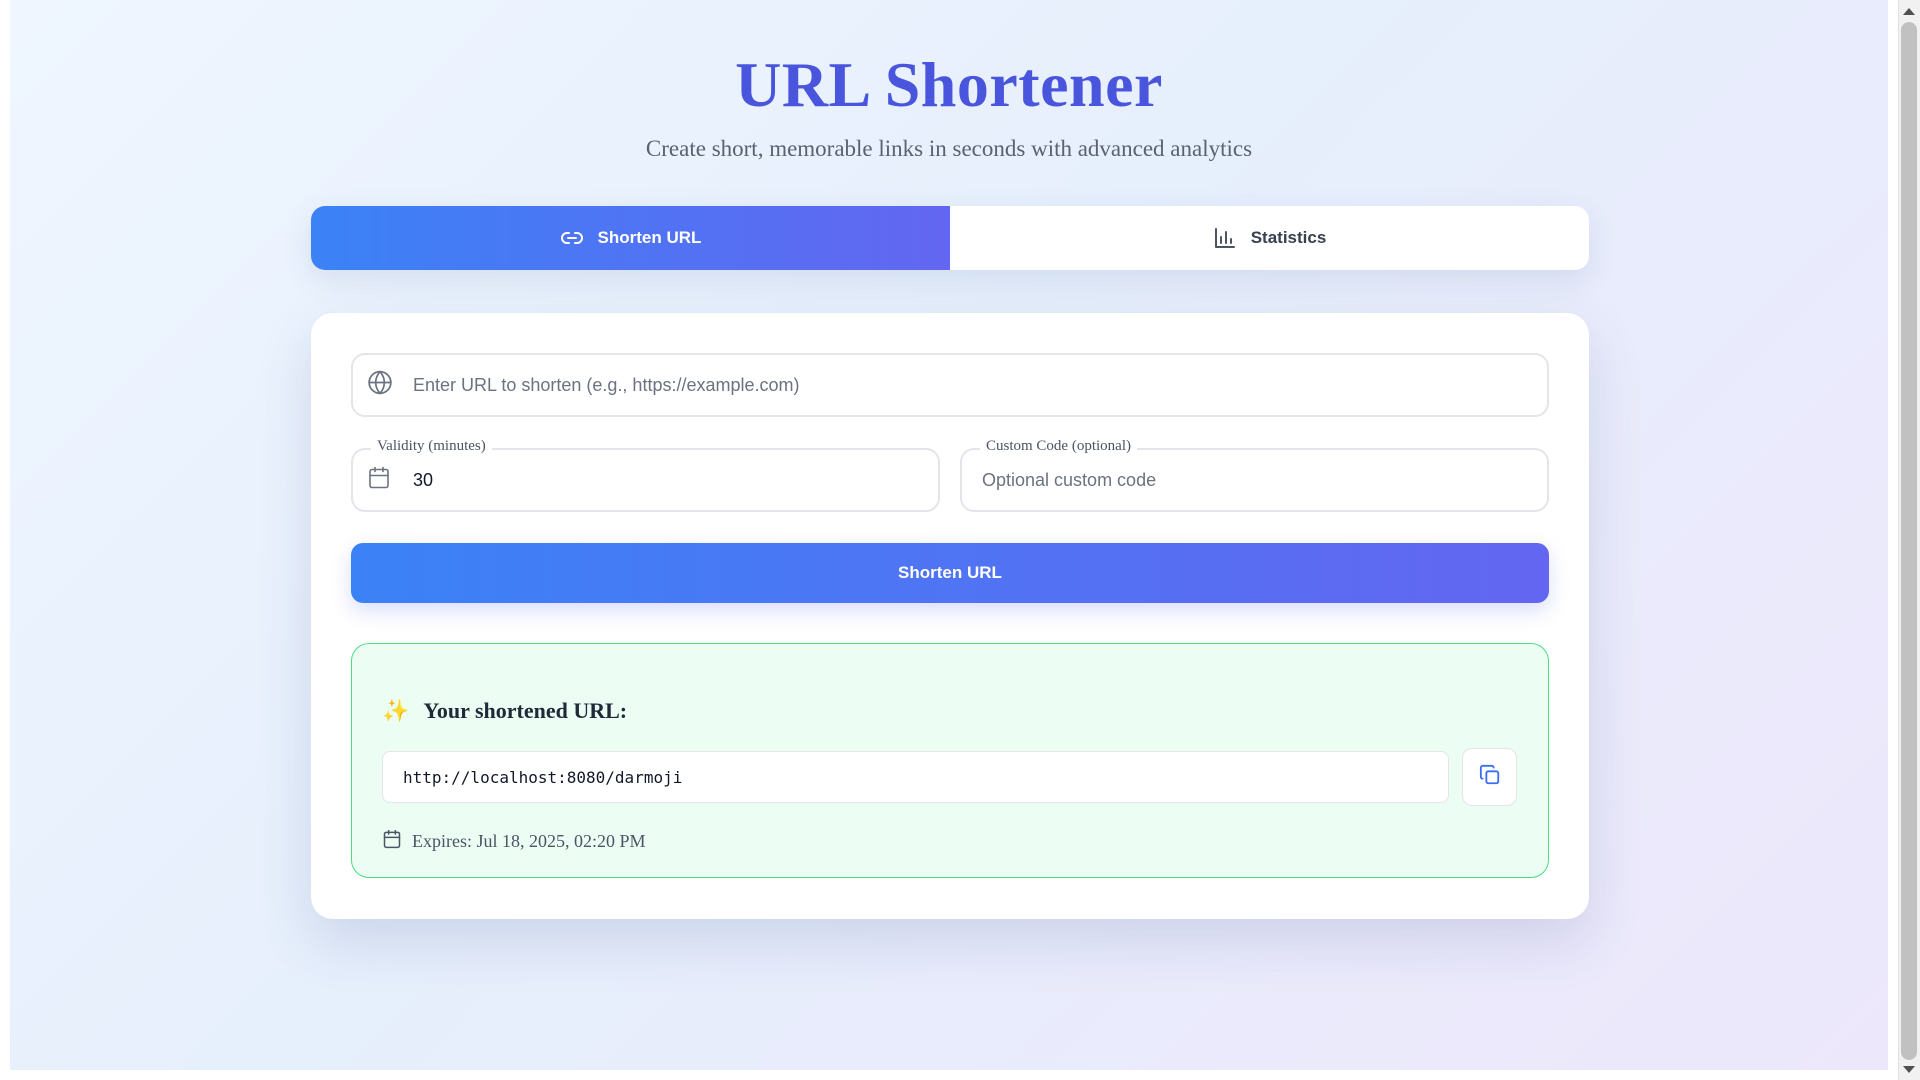  What do you see at coordinates (380, 385) in the screenshot?
I see `globe-icon` at bounding box center [380, 385].